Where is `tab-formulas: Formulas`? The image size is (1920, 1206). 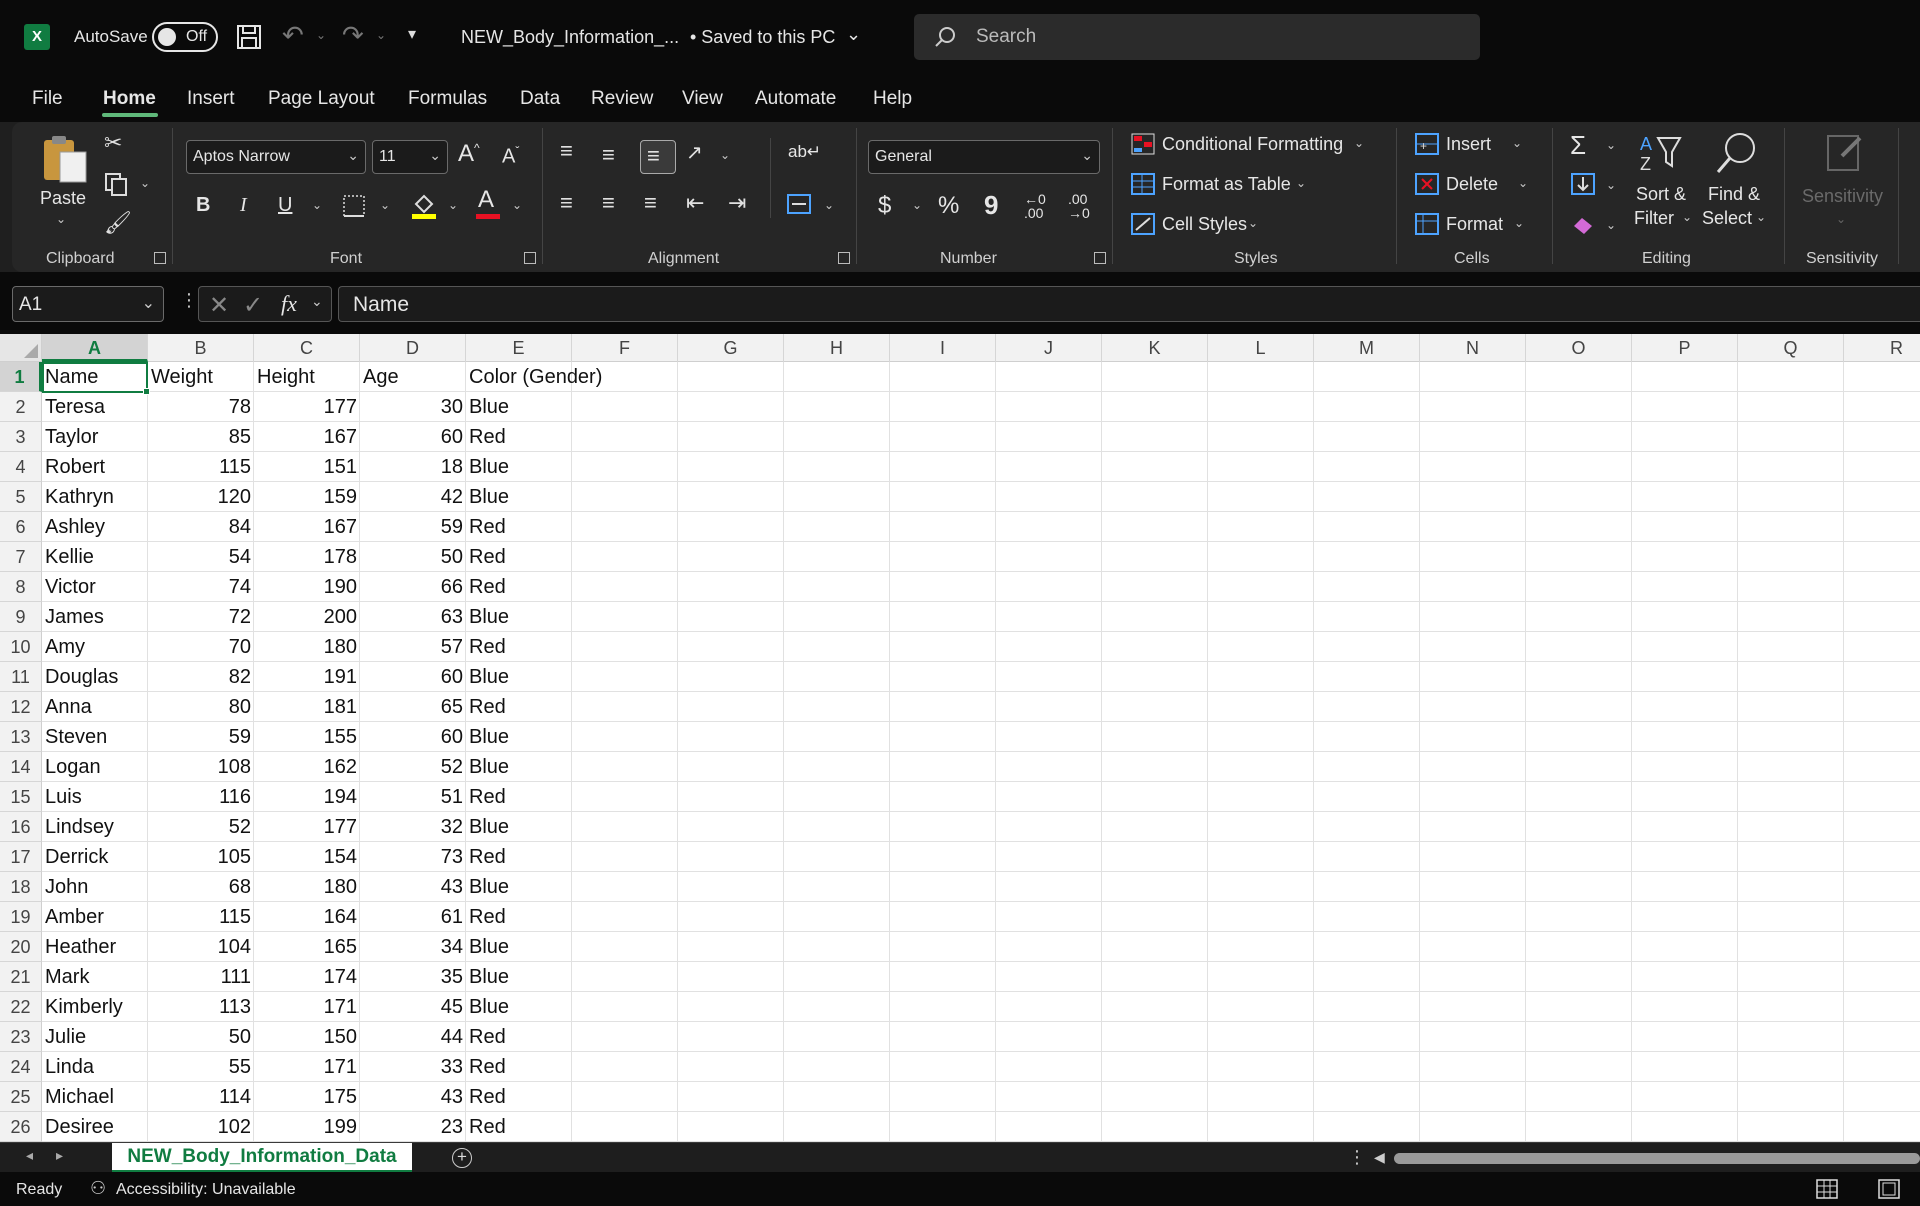 tab-formulas: Formulas is located at coordinates (447, 99).